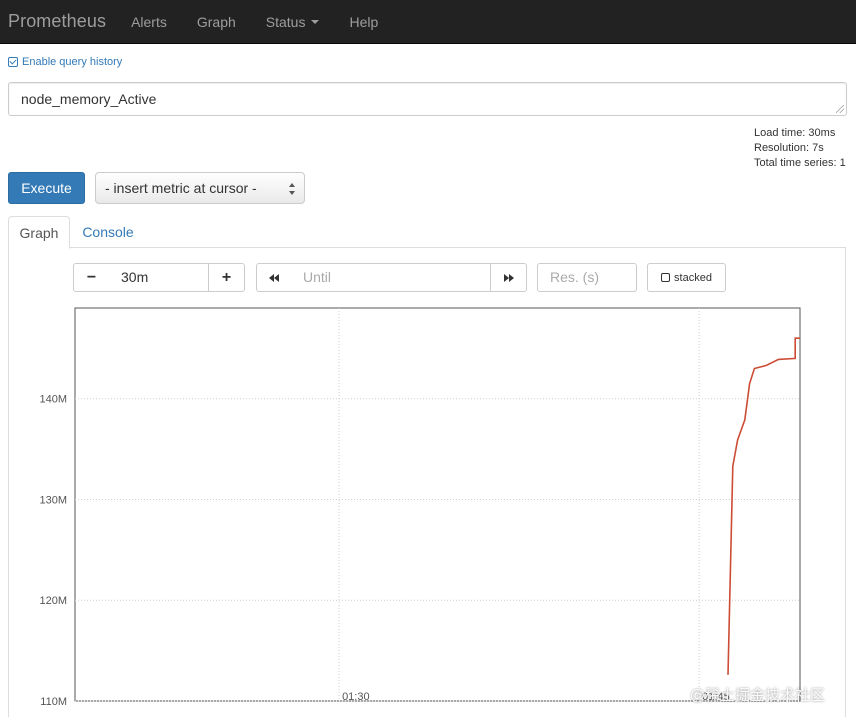  What do you see at coordinates (53, 400) in the screenshot?
I see `y-tick-label: 140M` at bounding box center [53, 400].